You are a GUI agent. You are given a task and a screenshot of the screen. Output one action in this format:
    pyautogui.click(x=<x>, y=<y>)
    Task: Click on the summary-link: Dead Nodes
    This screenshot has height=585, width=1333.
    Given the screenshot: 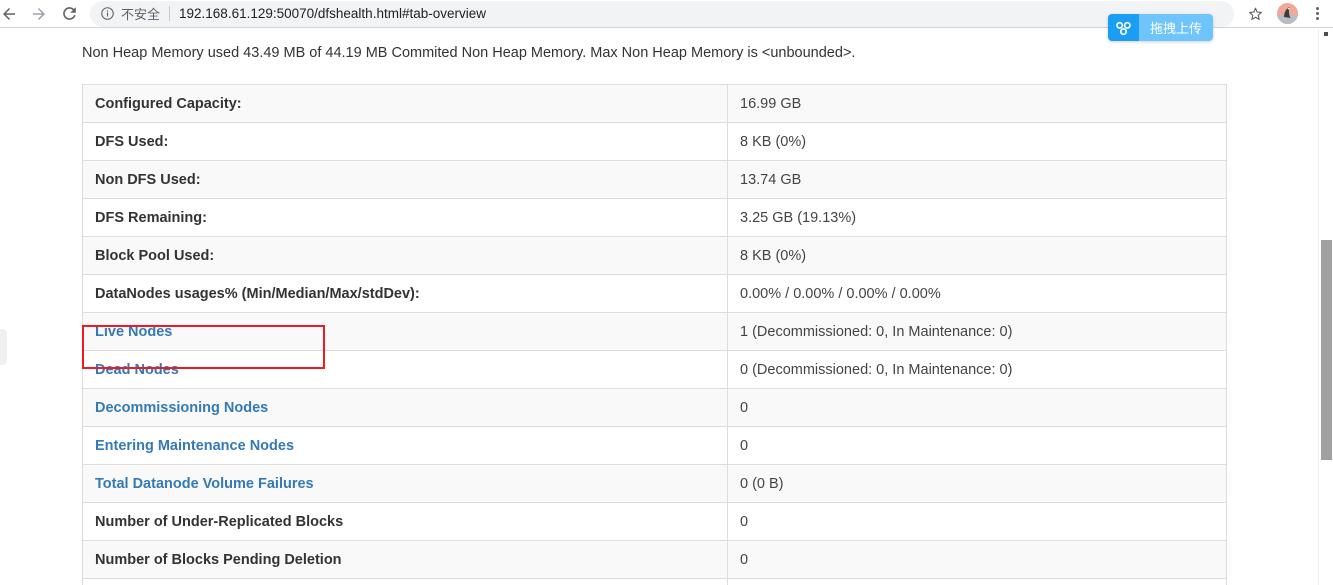 What is the action you would take?
    pyautogui.click(x=137, y=370)
    